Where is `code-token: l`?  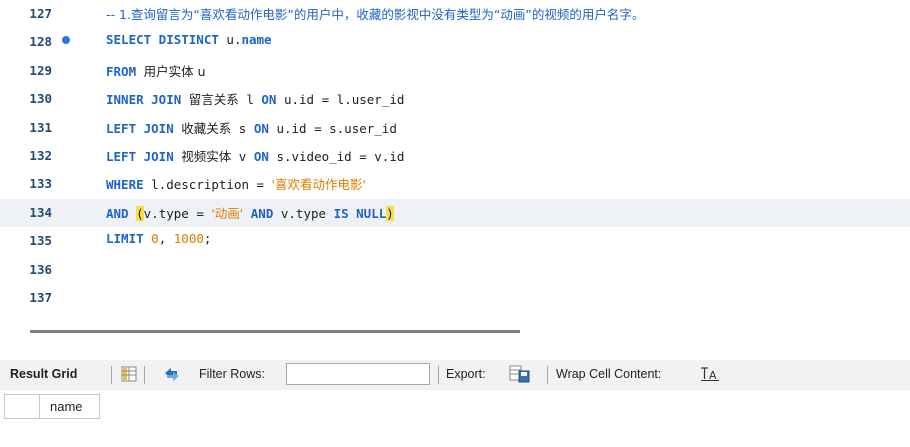
code-token: l is located at coordinates (250, 100).